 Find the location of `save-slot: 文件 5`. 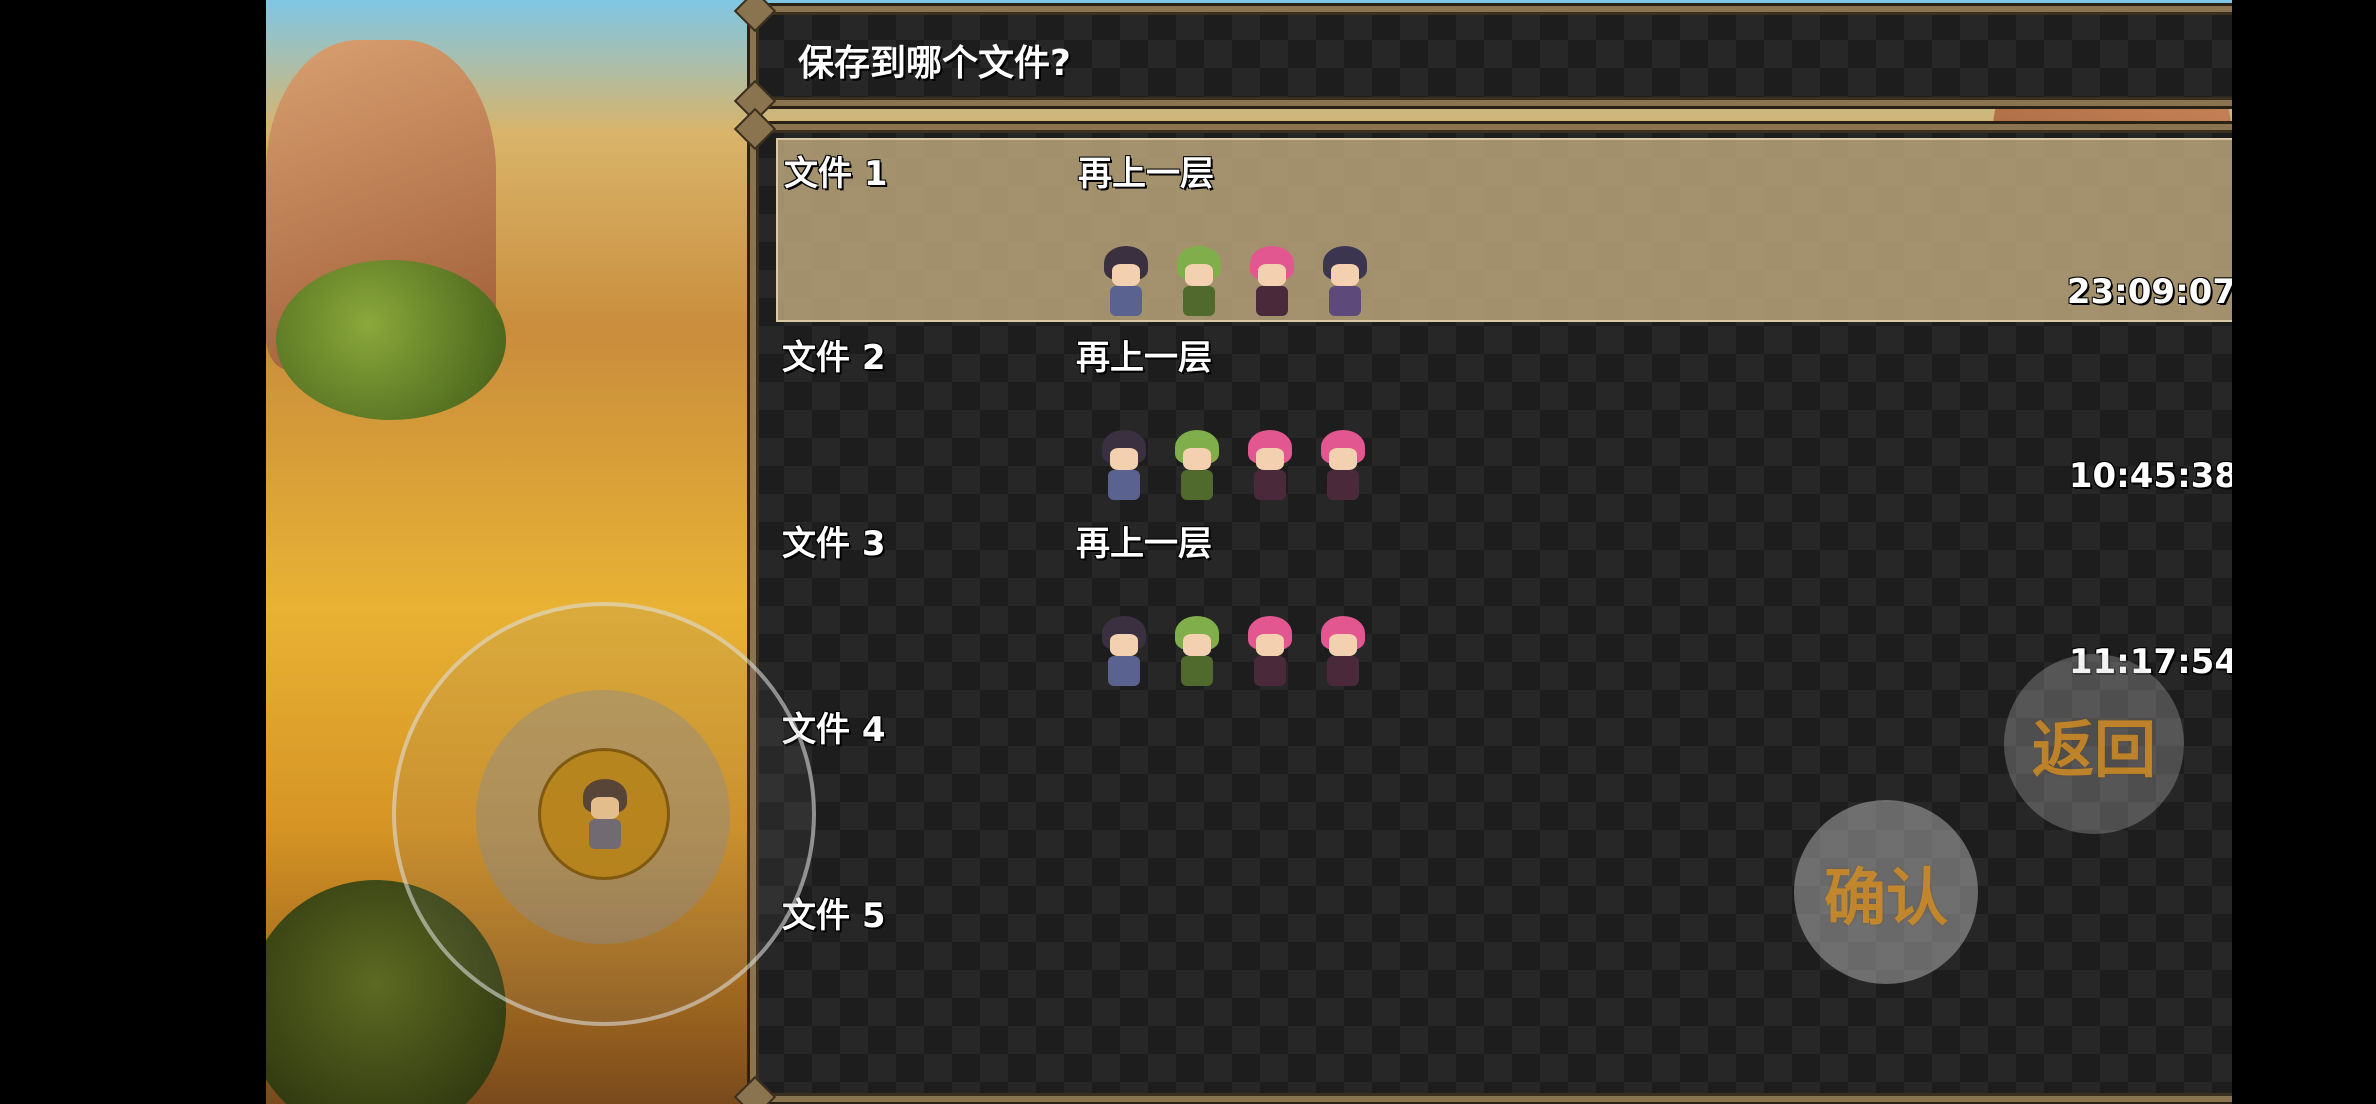

save-slot: 文件 5 is located at coordinates (1504, 974).